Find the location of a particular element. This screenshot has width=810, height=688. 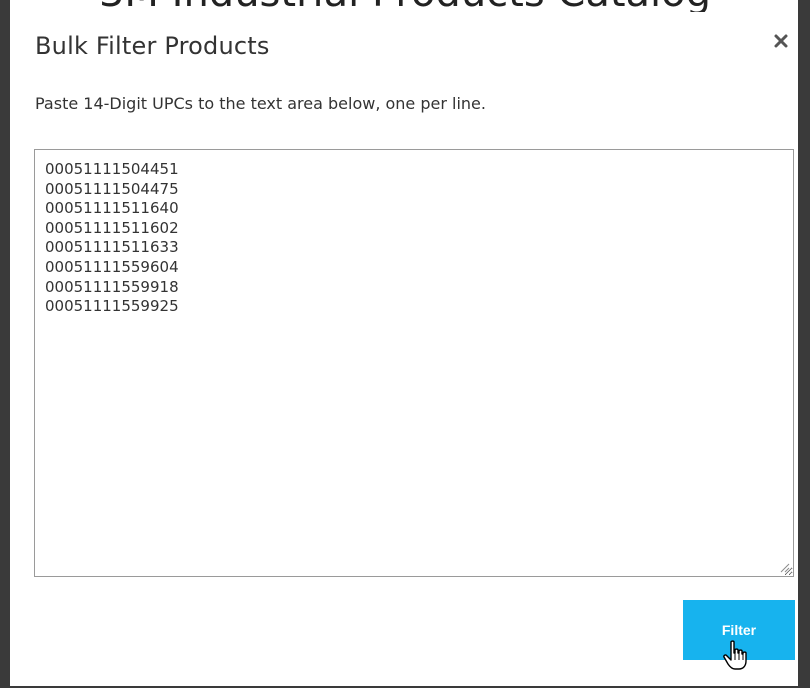

overlay-edge-left is located at coordinates (5, 344).